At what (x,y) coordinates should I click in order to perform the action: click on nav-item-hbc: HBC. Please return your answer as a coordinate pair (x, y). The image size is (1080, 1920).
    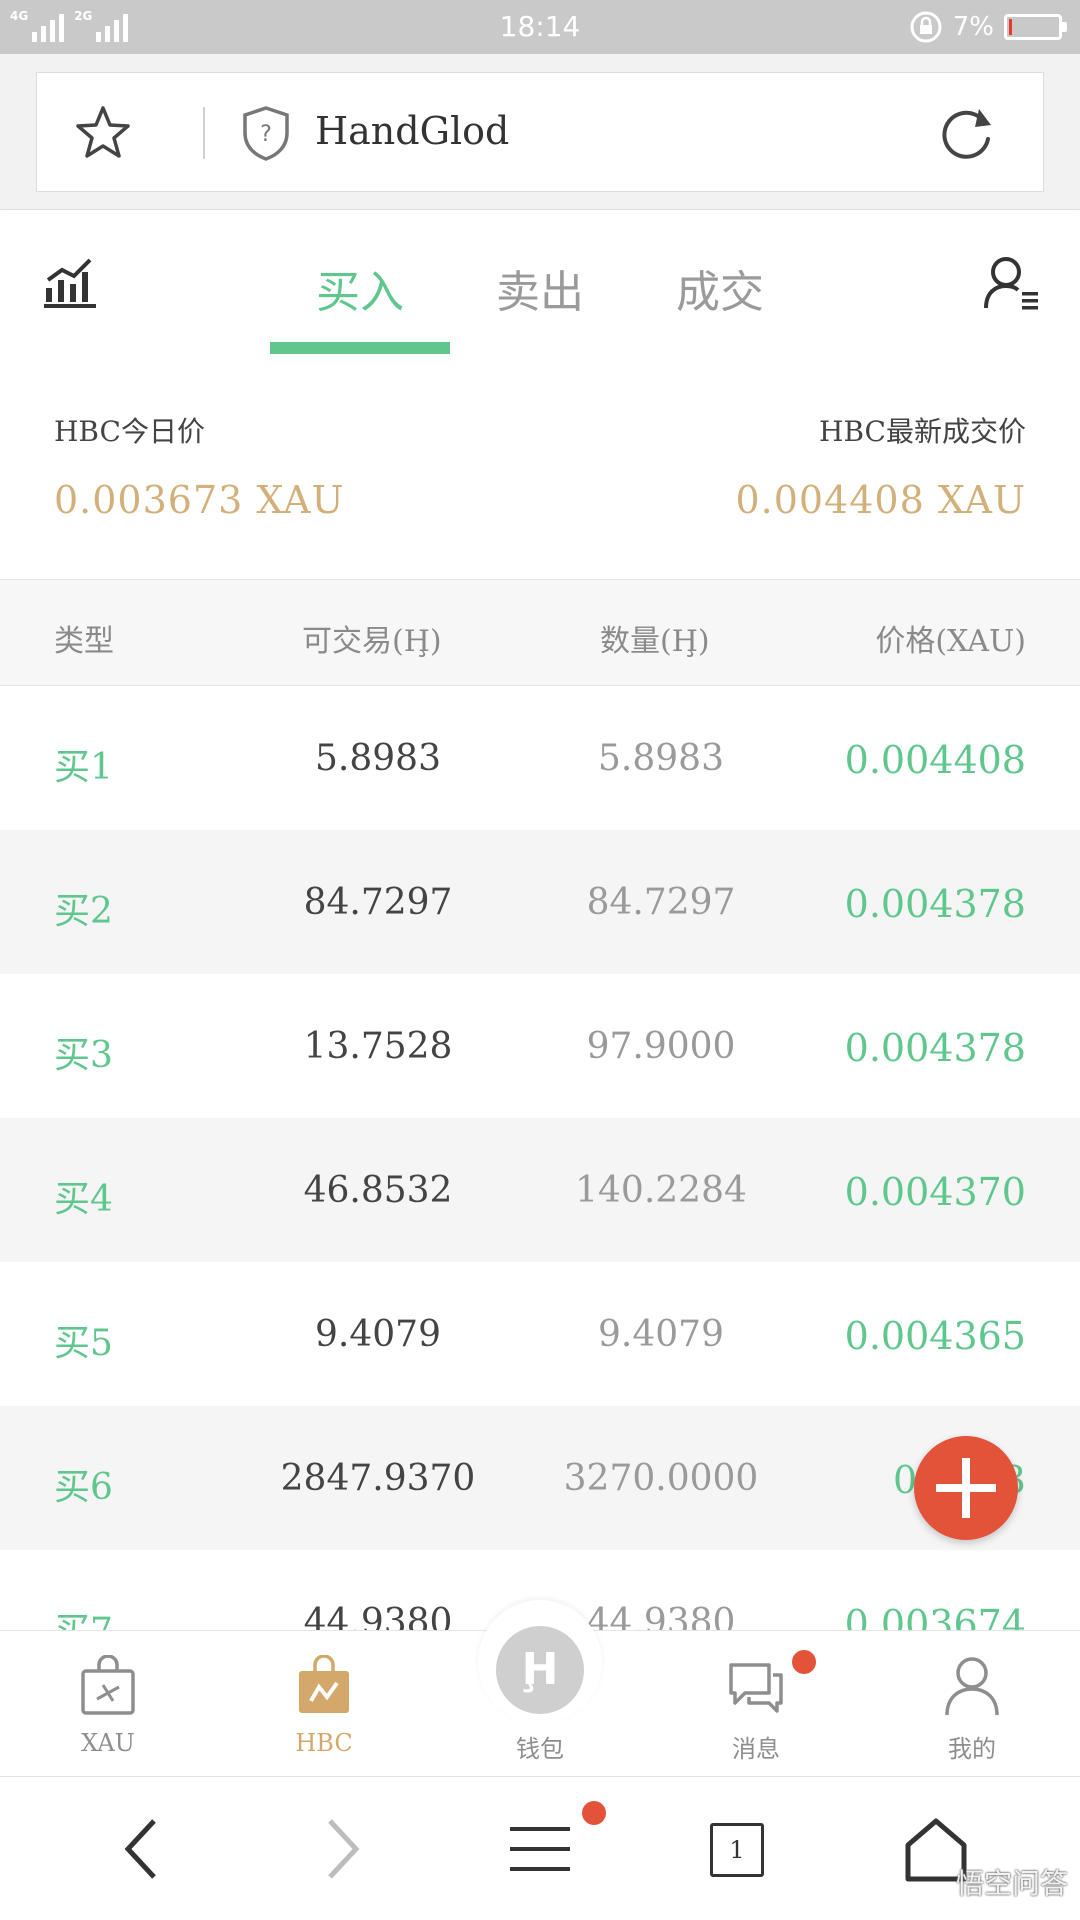
    Looking at the image, I should click on (324, 1704).